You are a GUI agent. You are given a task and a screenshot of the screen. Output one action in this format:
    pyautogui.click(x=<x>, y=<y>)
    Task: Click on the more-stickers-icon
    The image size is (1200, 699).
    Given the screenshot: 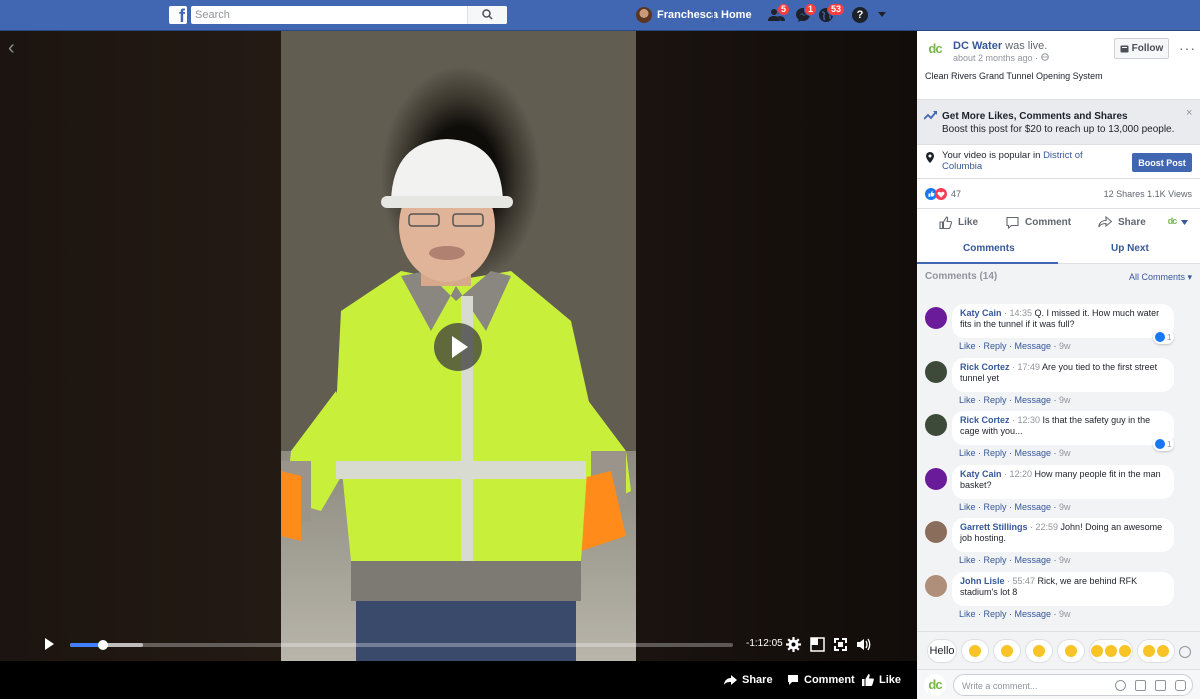 What is the action you would take?
    pyautogui.click(x=1185, y=652)
    